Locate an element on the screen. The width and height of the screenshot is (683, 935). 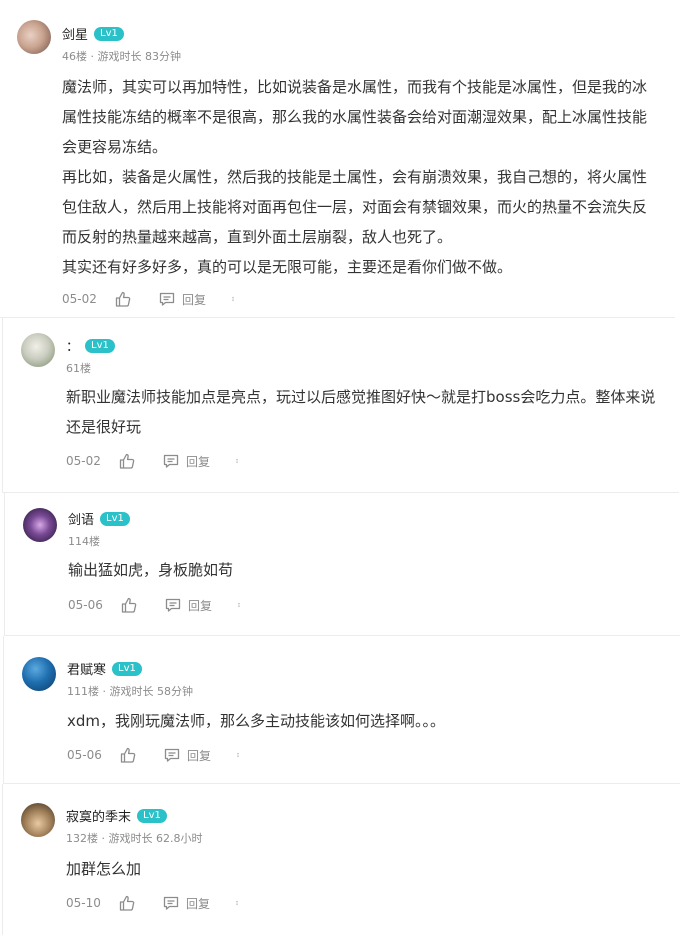
user-nickname: ： is located at coordinates (72, 345).